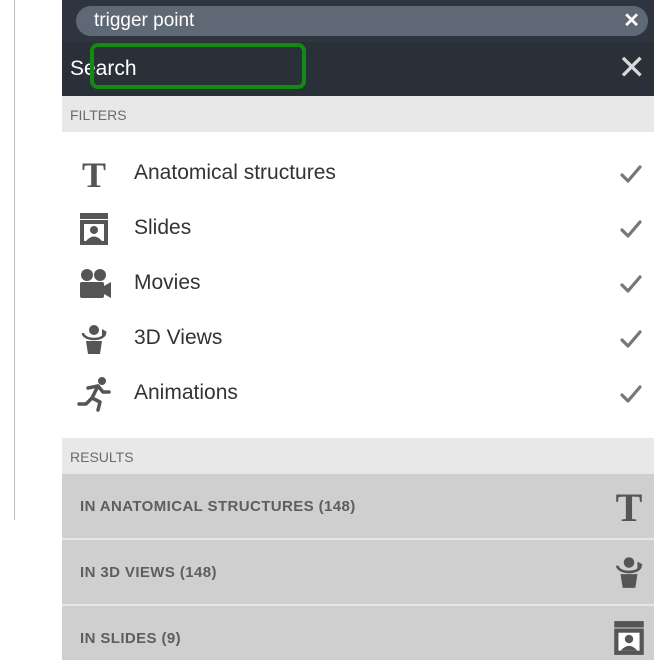 The width and height of the screenshot is (654, 660). I want to click on filter-anatomical-structures: T Anatomical structures, so click(358, 173).